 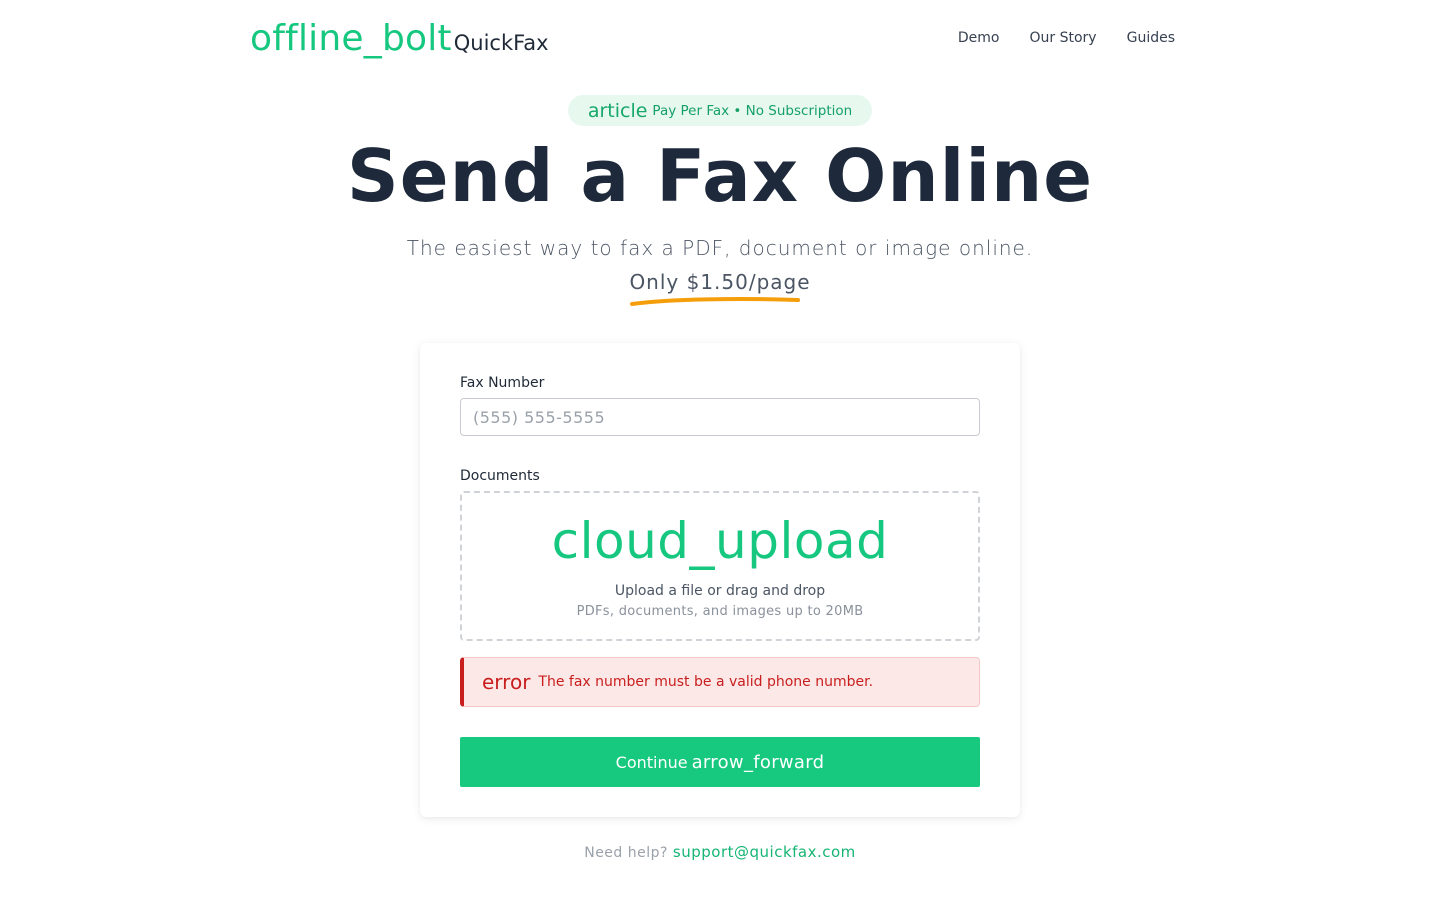 What do you see at coordinates (626, 853) in the screenshot?
I see `help-text: Need help?` at bounding box center [626, 853].